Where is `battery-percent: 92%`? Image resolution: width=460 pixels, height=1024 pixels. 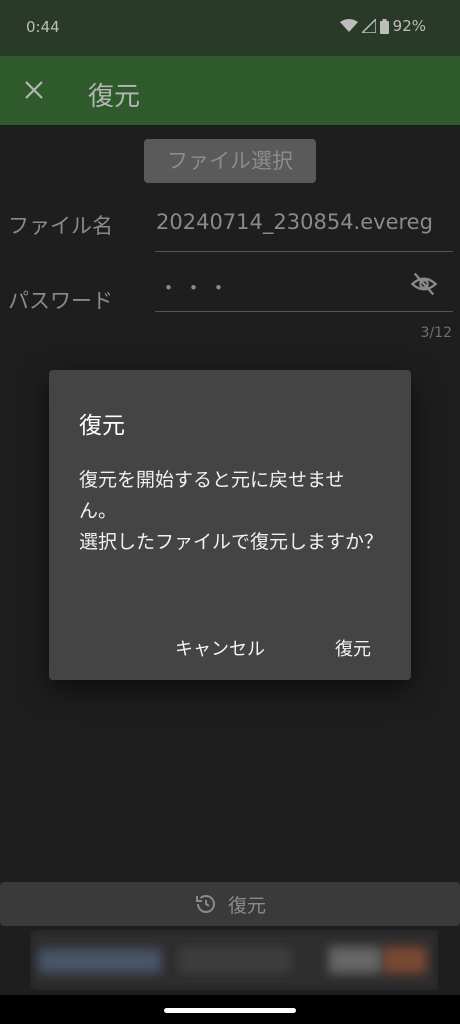
battery-percent: 92% is located at coordinates (409, 26).